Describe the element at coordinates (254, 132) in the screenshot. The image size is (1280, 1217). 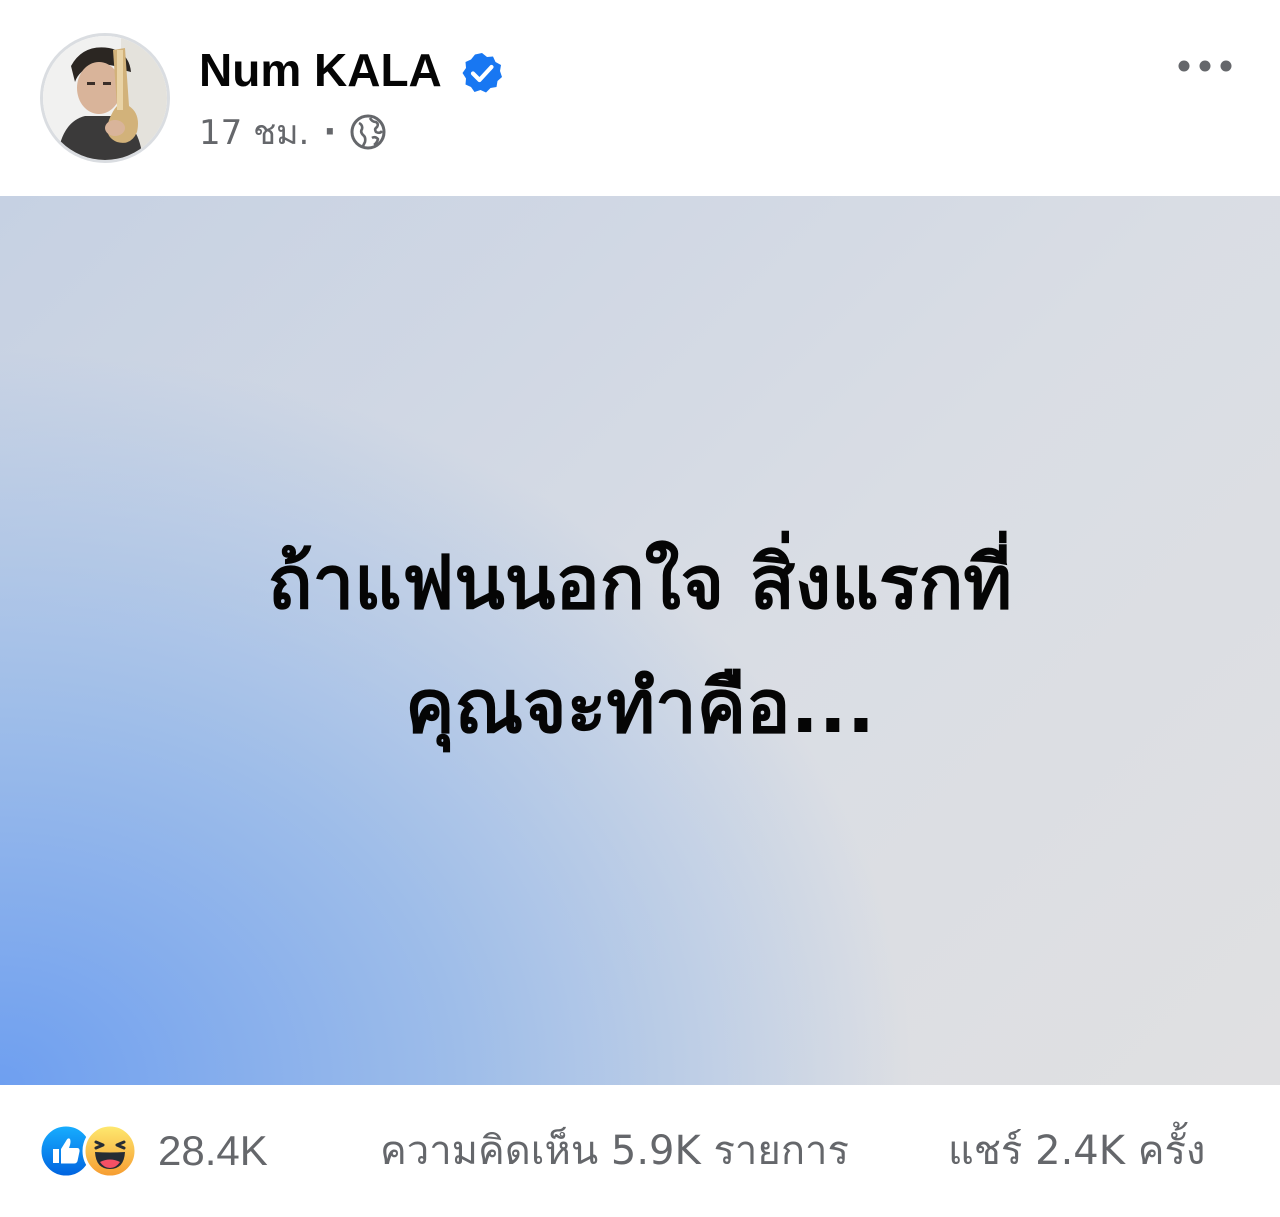
I see `post-timestamp: 17 ชม.` at that location.